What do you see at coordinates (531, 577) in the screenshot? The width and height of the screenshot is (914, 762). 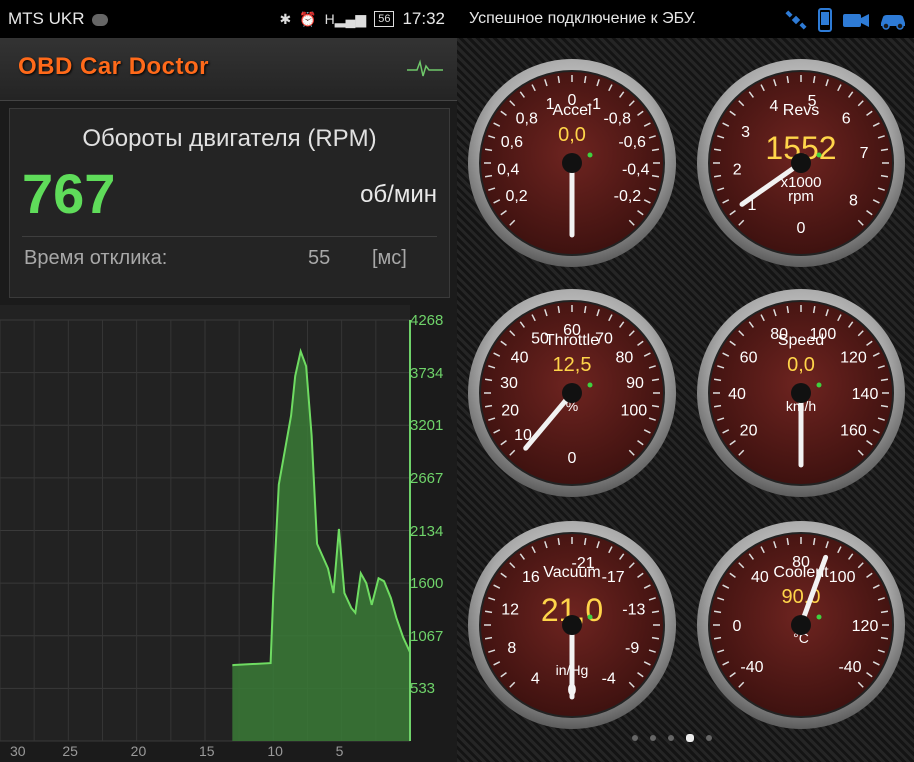 I see `gauge-tick-label: 16` at bounding box center [531, 577].